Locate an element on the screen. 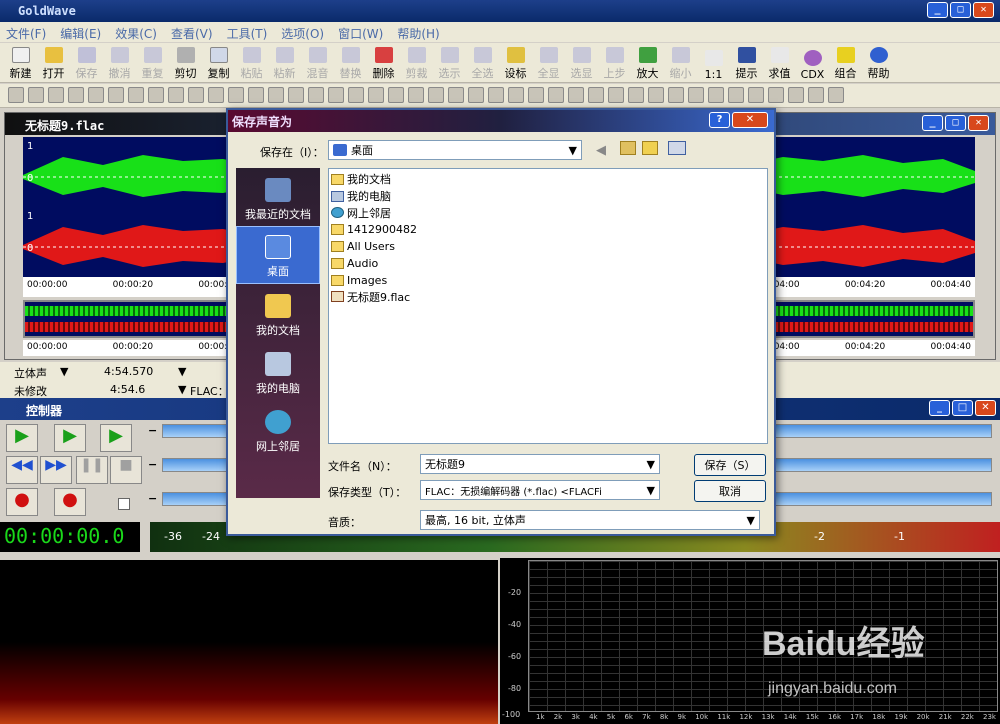 The image size is (1000, 724). volume-minus-button: − is located at coordinates (154, 431).